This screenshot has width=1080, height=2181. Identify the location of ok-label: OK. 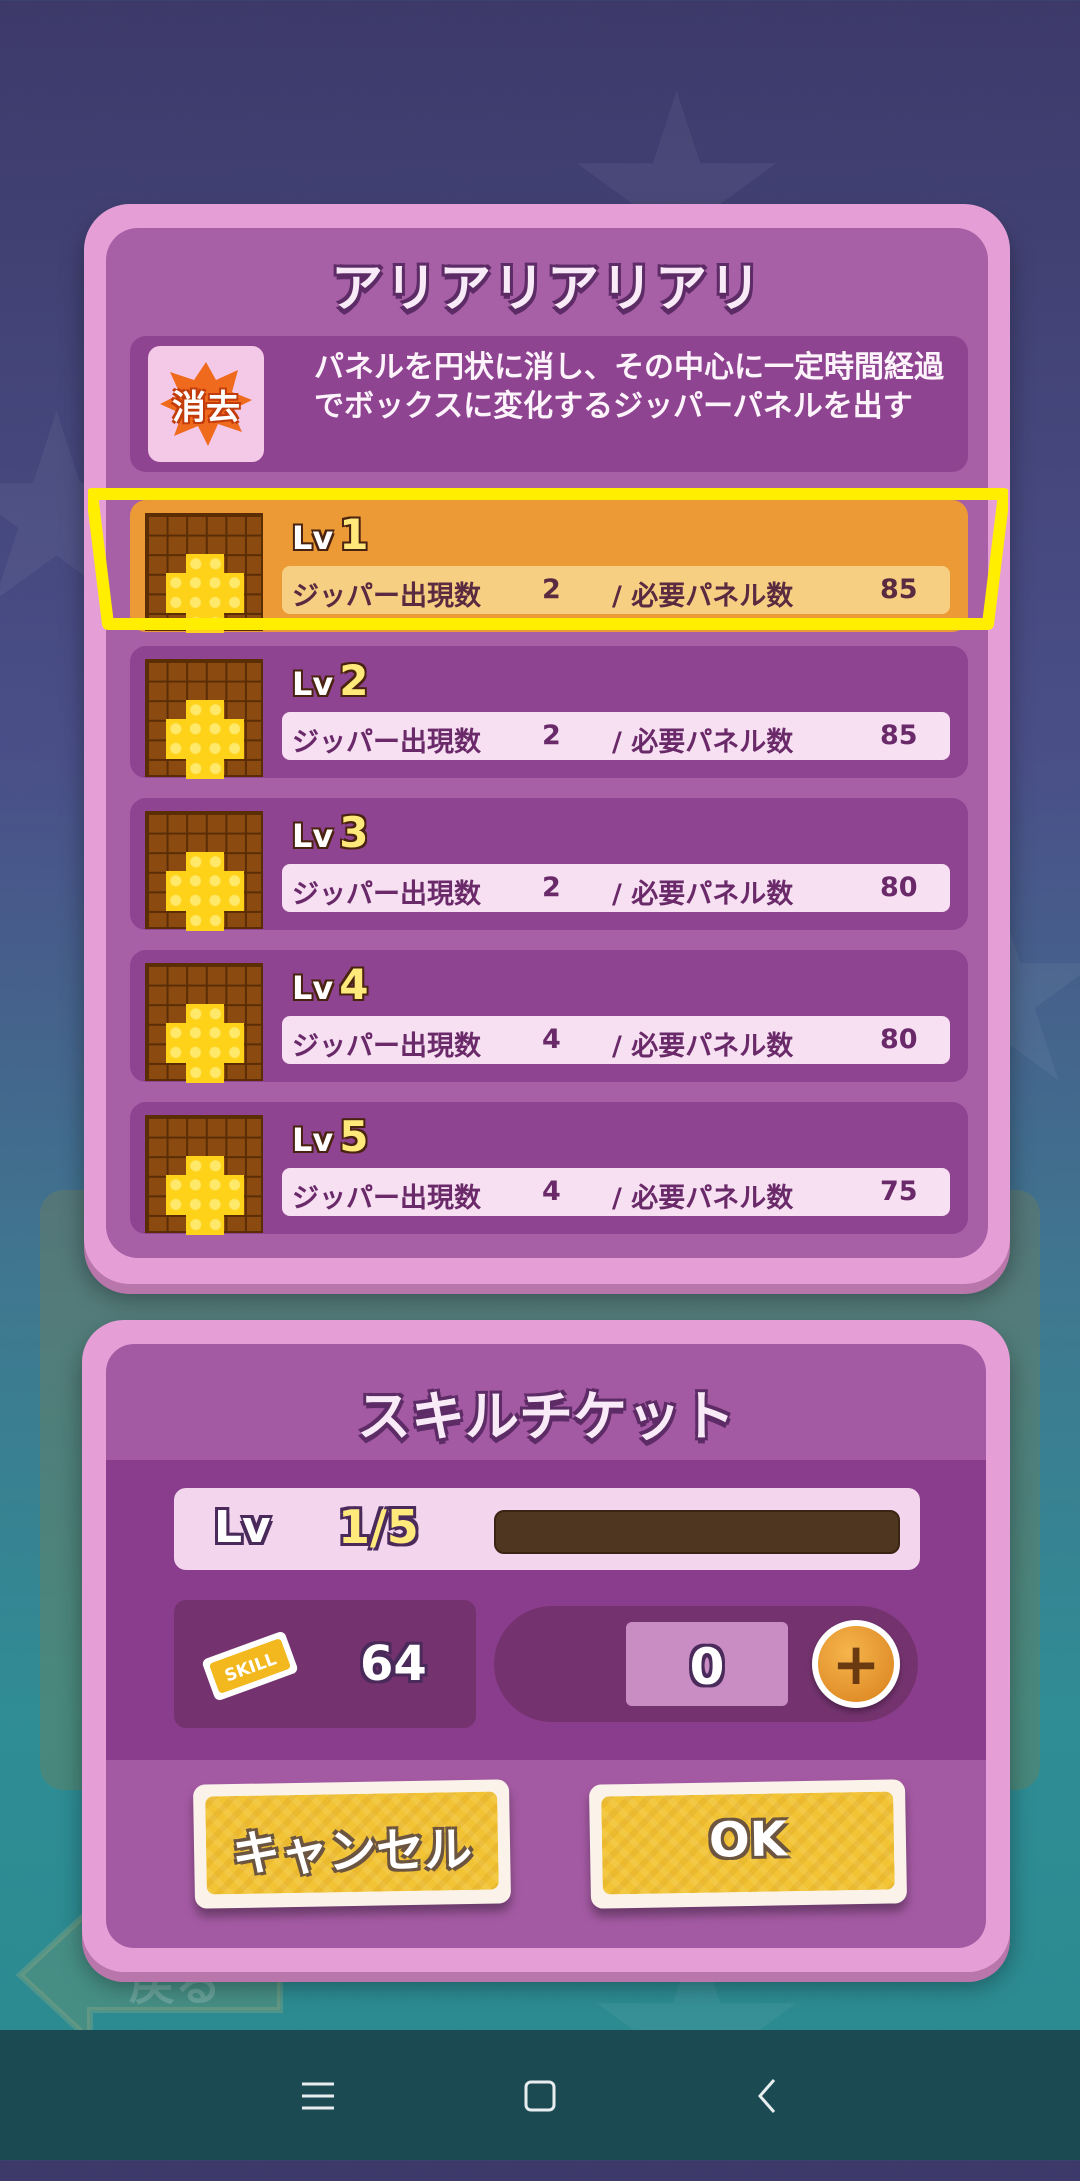
(748, 1840).